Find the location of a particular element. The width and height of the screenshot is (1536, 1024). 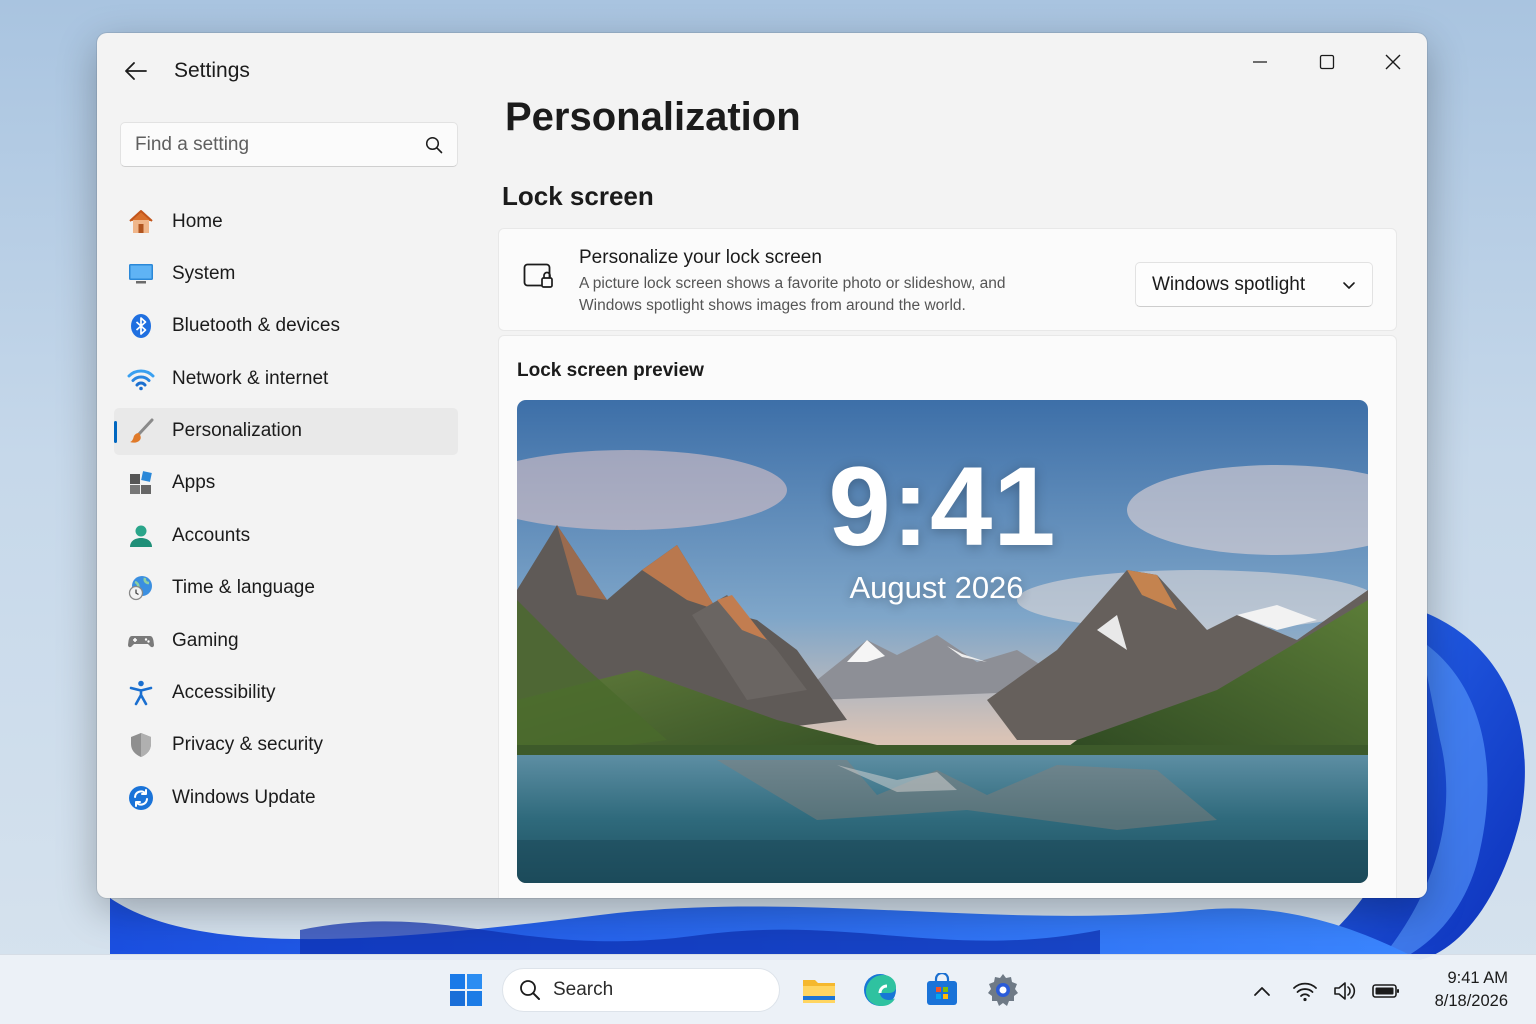

sidebar-item-label: Network & internet is located at coordinates (250, 378).